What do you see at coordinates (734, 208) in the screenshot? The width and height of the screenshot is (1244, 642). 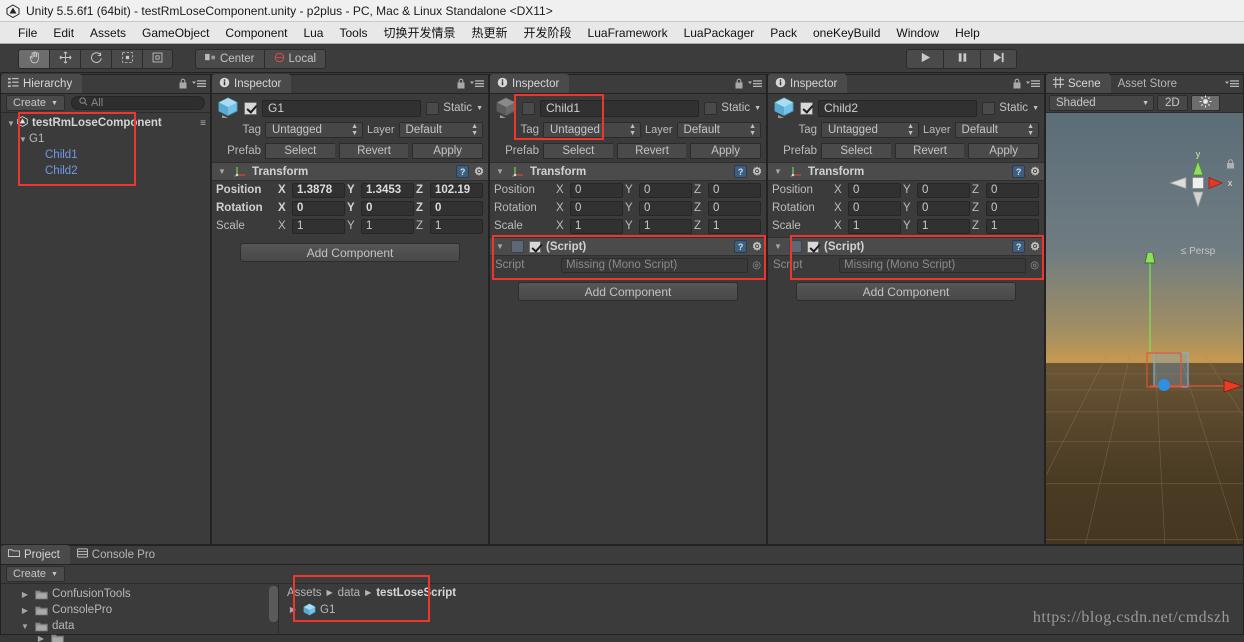 I see `rotation-z-field-2: 0` at bounding box center [734, 208].